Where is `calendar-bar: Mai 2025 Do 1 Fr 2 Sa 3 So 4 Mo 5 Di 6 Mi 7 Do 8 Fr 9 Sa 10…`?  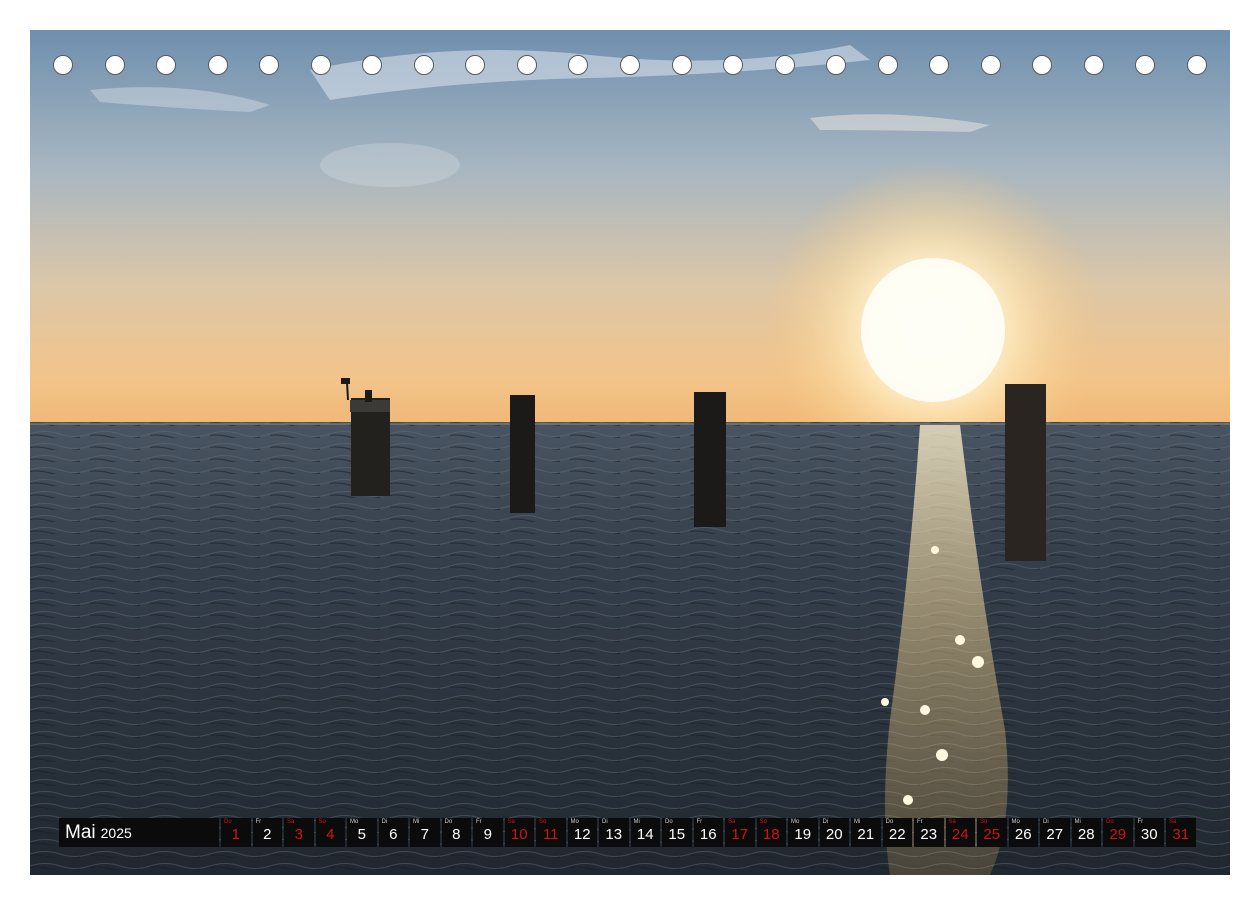 calendar-bar: Mai 2025 Do 1 Fr 2 Sa 3 So 4 Mo 5 Di 6 Mi 7 Do 8 Fr 9 Sa 10… is located at coordinates (628, 832).